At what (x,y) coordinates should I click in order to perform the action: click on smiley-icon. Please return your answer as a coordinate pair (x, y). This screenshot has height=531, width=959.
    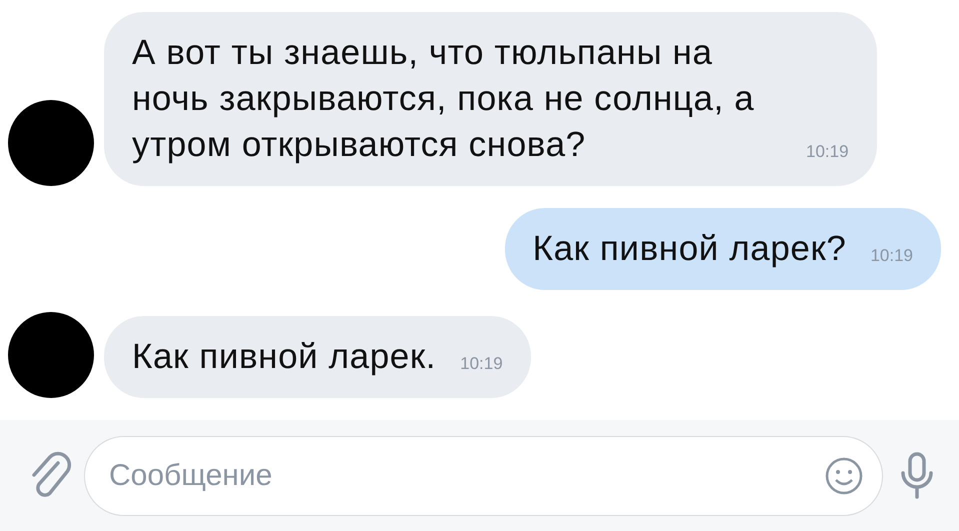
    Looking at the image, I should click on (844, 476).